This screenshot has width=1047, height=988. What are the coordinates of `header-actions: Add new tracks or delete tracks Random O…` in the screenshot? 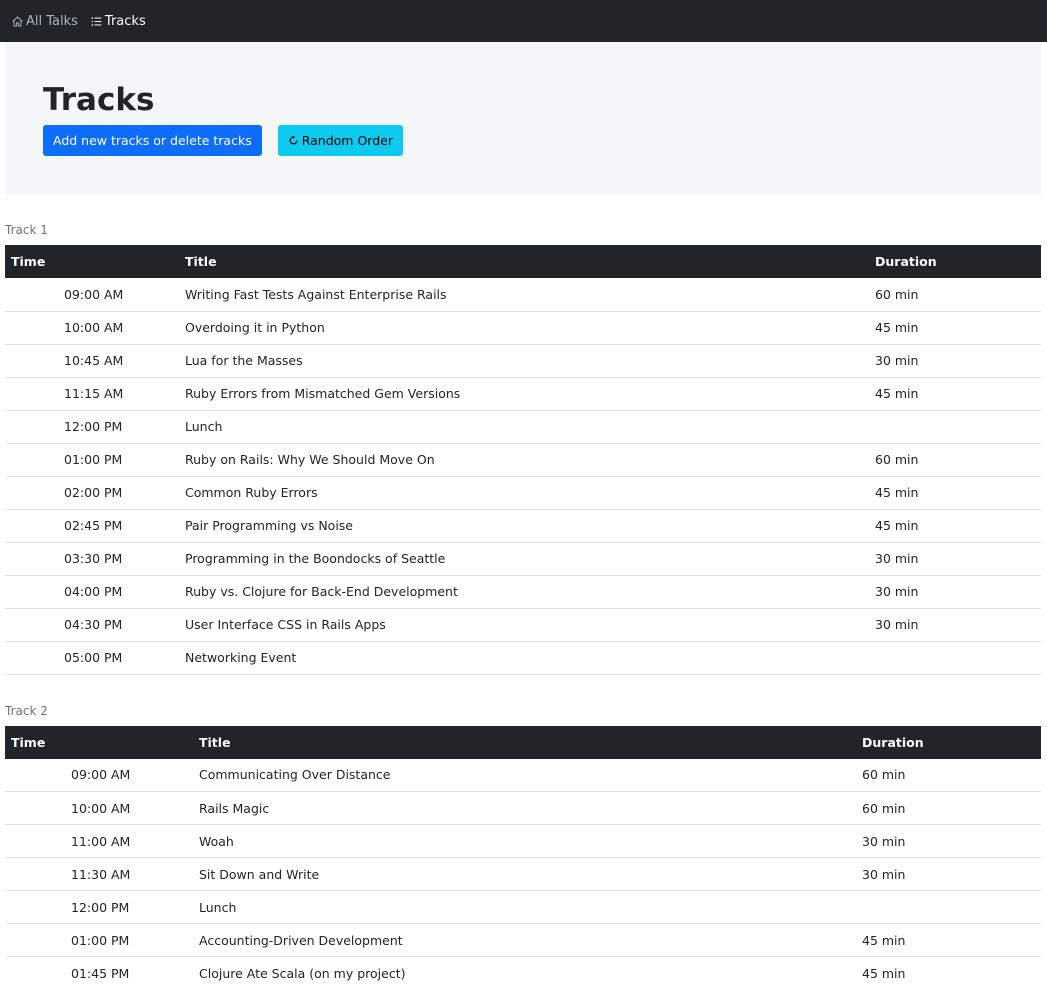 It's located at (542, 140).